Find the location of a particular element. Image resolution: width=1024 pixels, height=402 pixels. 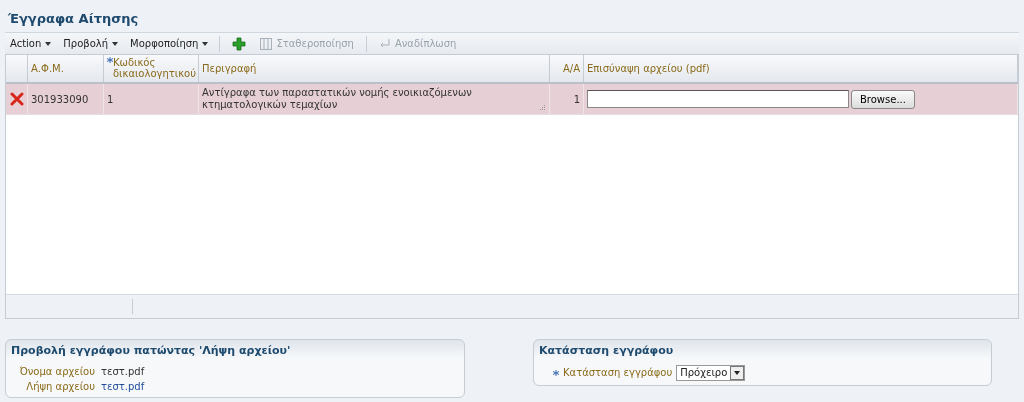

file-input-field is located at coordinates (718, 99).